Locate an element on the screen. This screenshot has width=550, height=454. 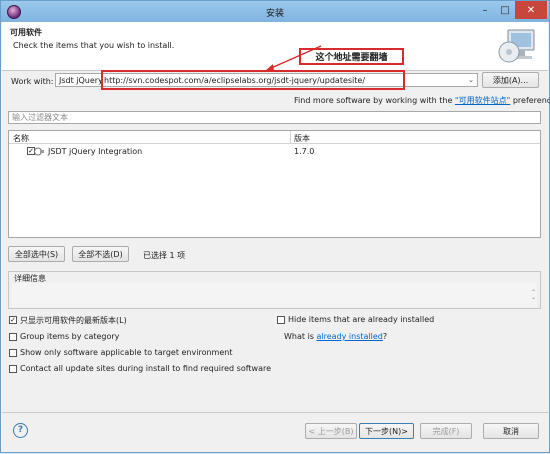
footer-divider is located at coordinates (275, 412).